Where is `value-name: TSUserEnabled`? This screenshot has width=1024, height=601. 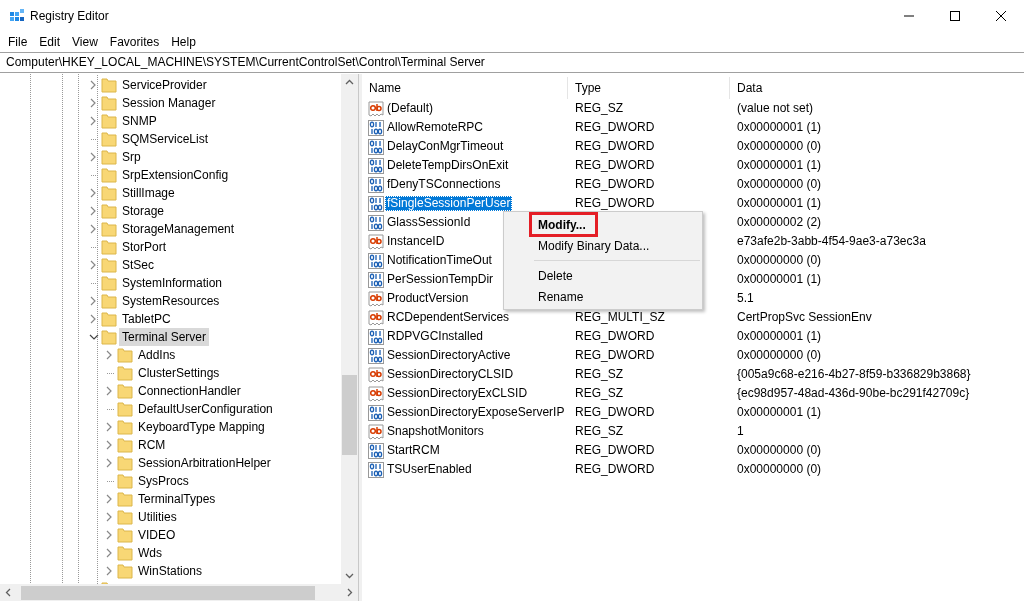
value-name: TSUserEnabled is located at coordinates (429, 469).